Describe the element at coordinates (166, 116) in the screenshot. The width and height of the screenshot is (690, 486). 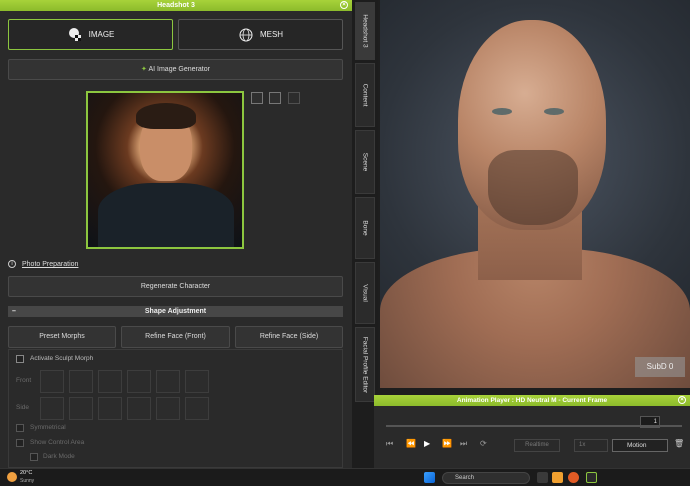
I see `photo-hair` at that location.